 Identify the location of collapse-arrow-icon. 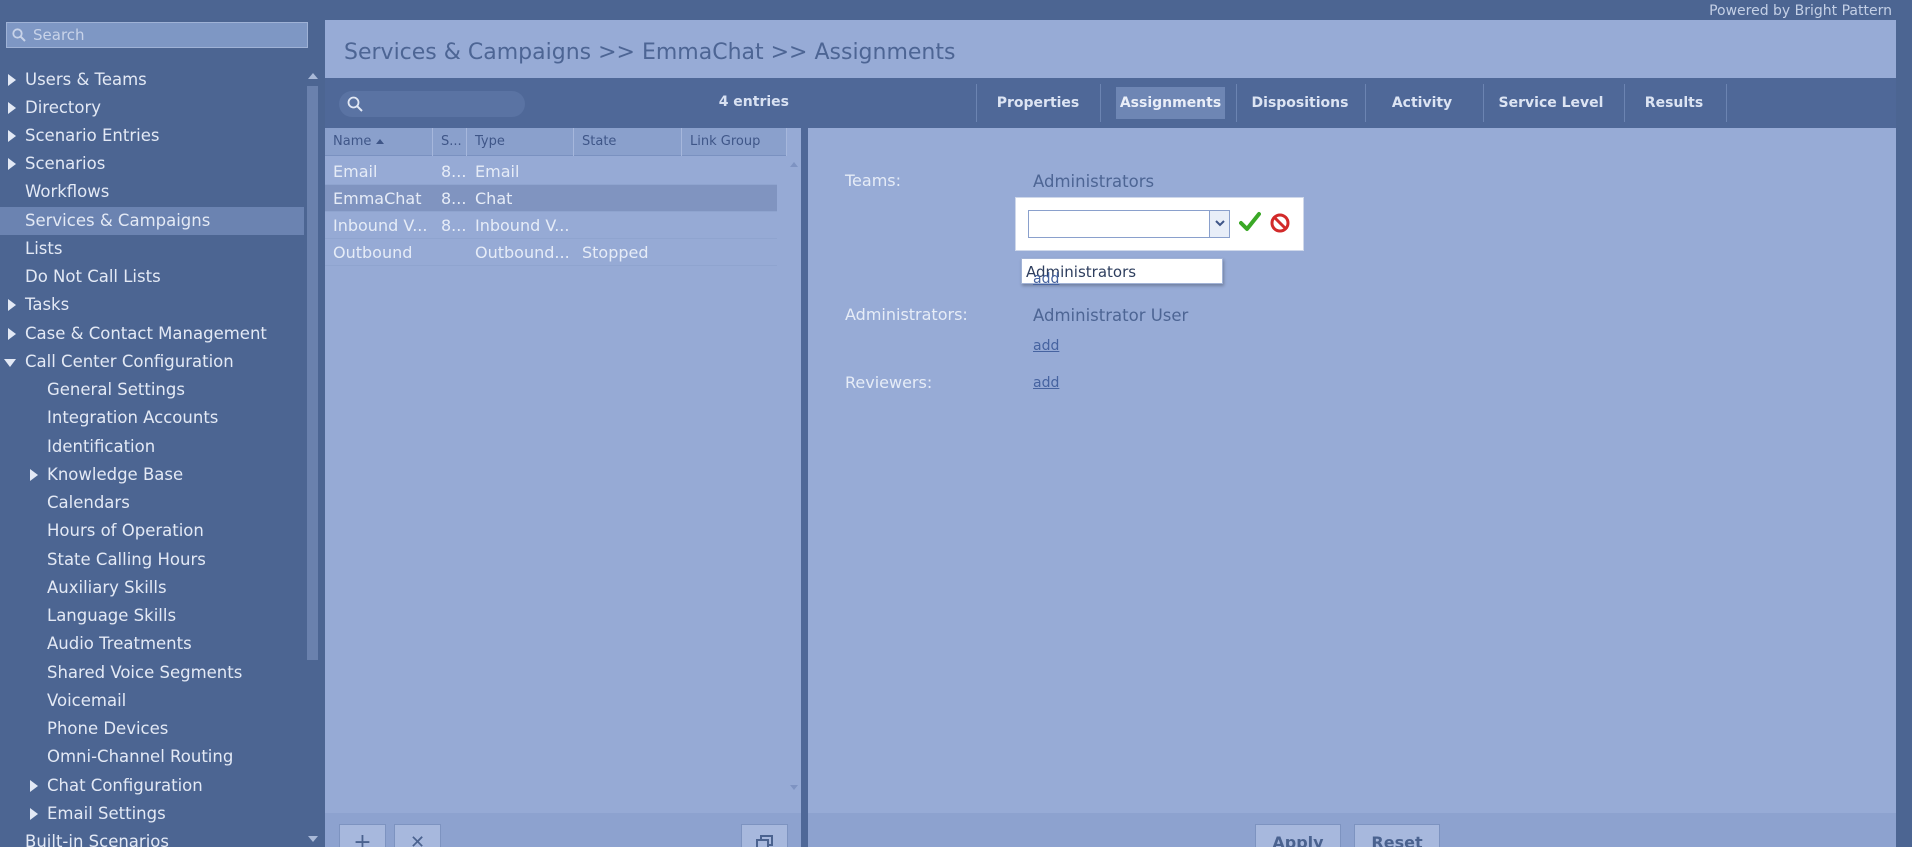
(10, 363).